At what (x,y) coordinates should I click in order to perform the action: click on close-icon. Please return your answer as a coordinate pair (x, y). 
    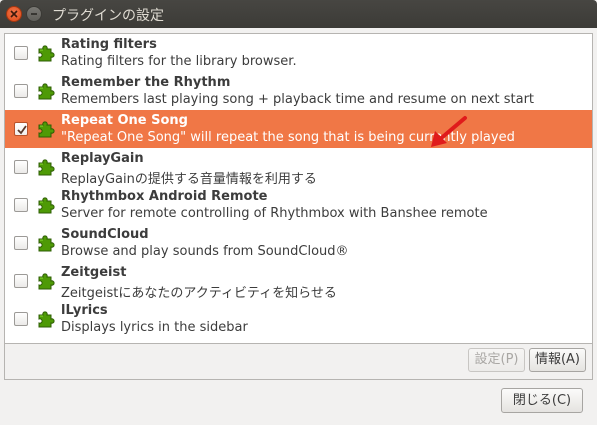
    Looking at the image, I should click on (14, 14).